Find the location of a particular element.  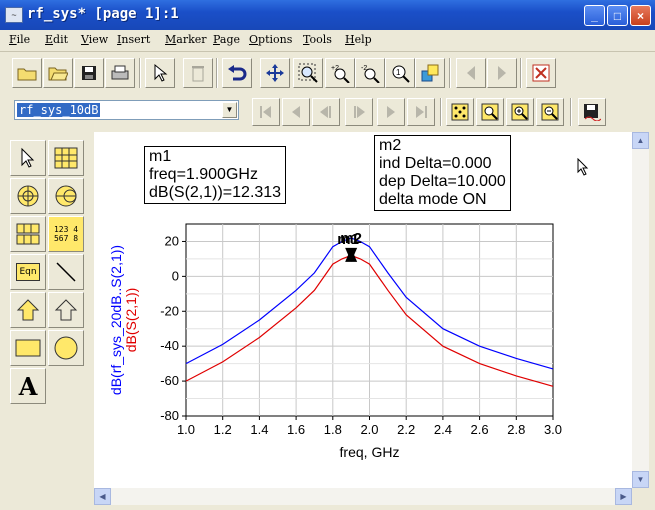

x-tick-label: 1.8 is located at coordinates (333, 429).